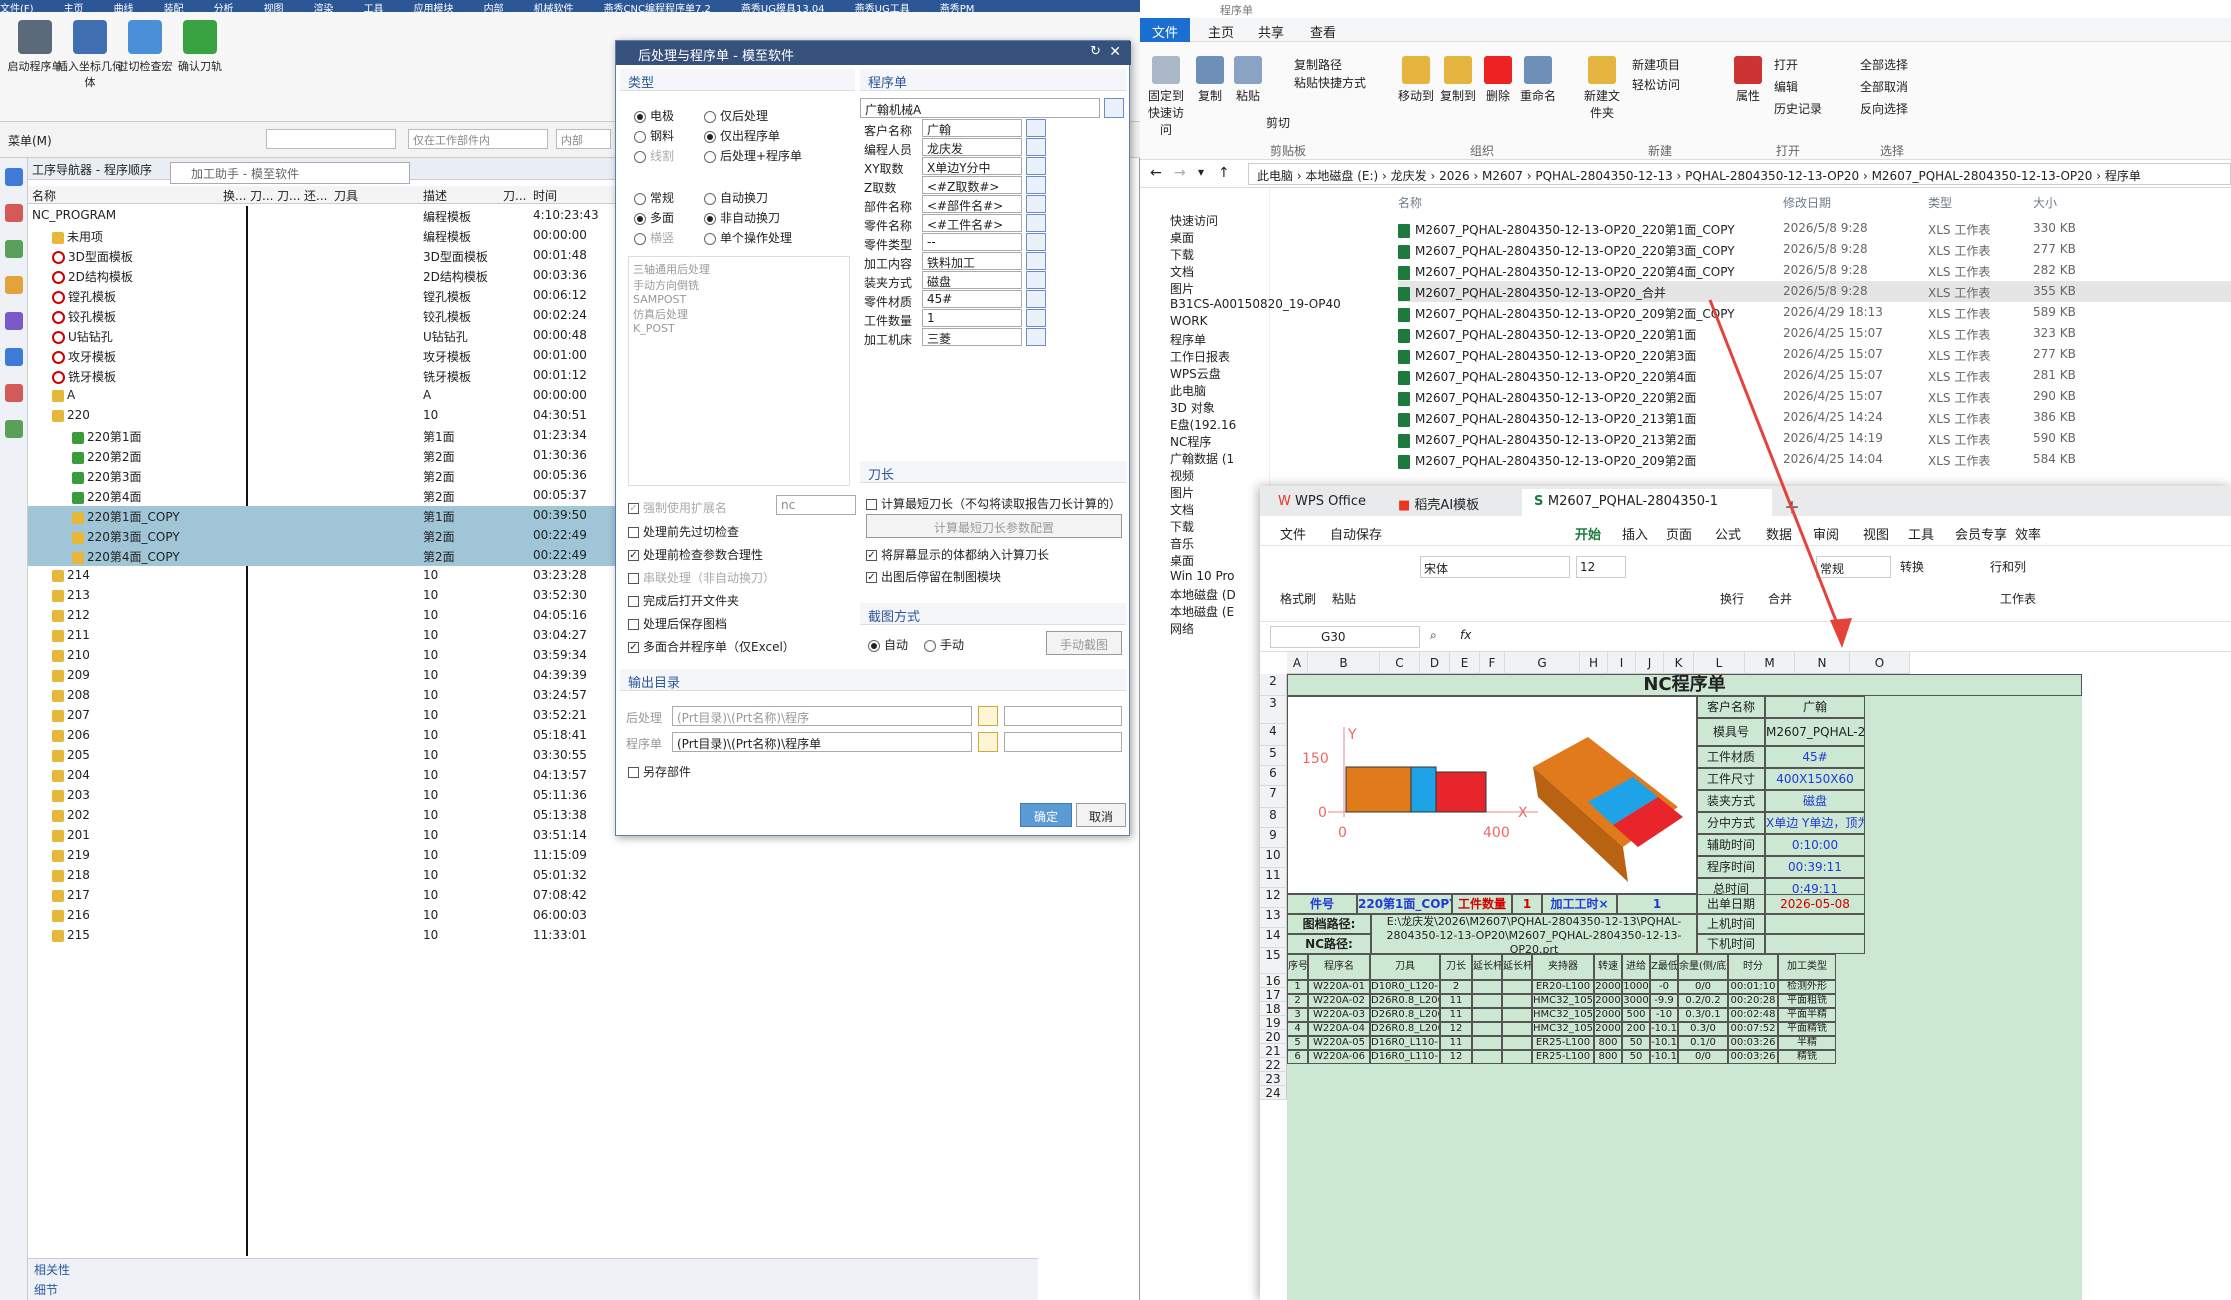 The width and height of the screenshot is (2231, 1300). What do you see at coordinates (1815, 757) in the screenshot?
I see `info-value: 45#` at bounding box center [1815, 757].